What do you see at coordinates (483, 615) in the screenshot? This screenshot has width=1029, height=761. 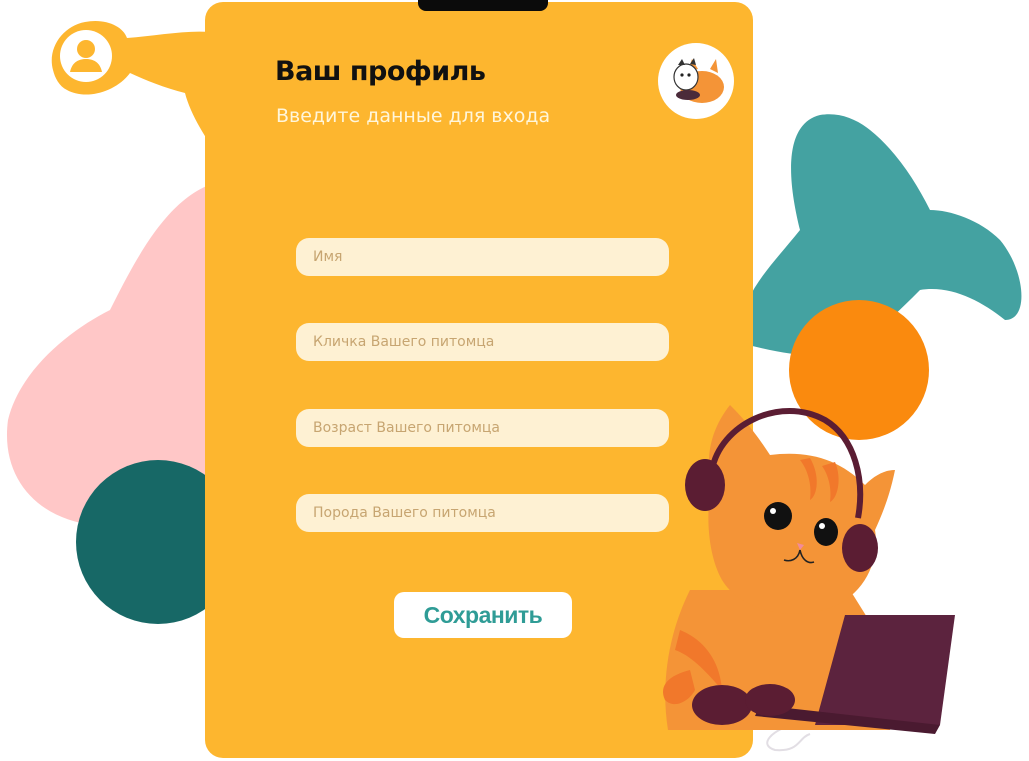 I see `save-button: Сохранить` at bounding box center [483, 615].